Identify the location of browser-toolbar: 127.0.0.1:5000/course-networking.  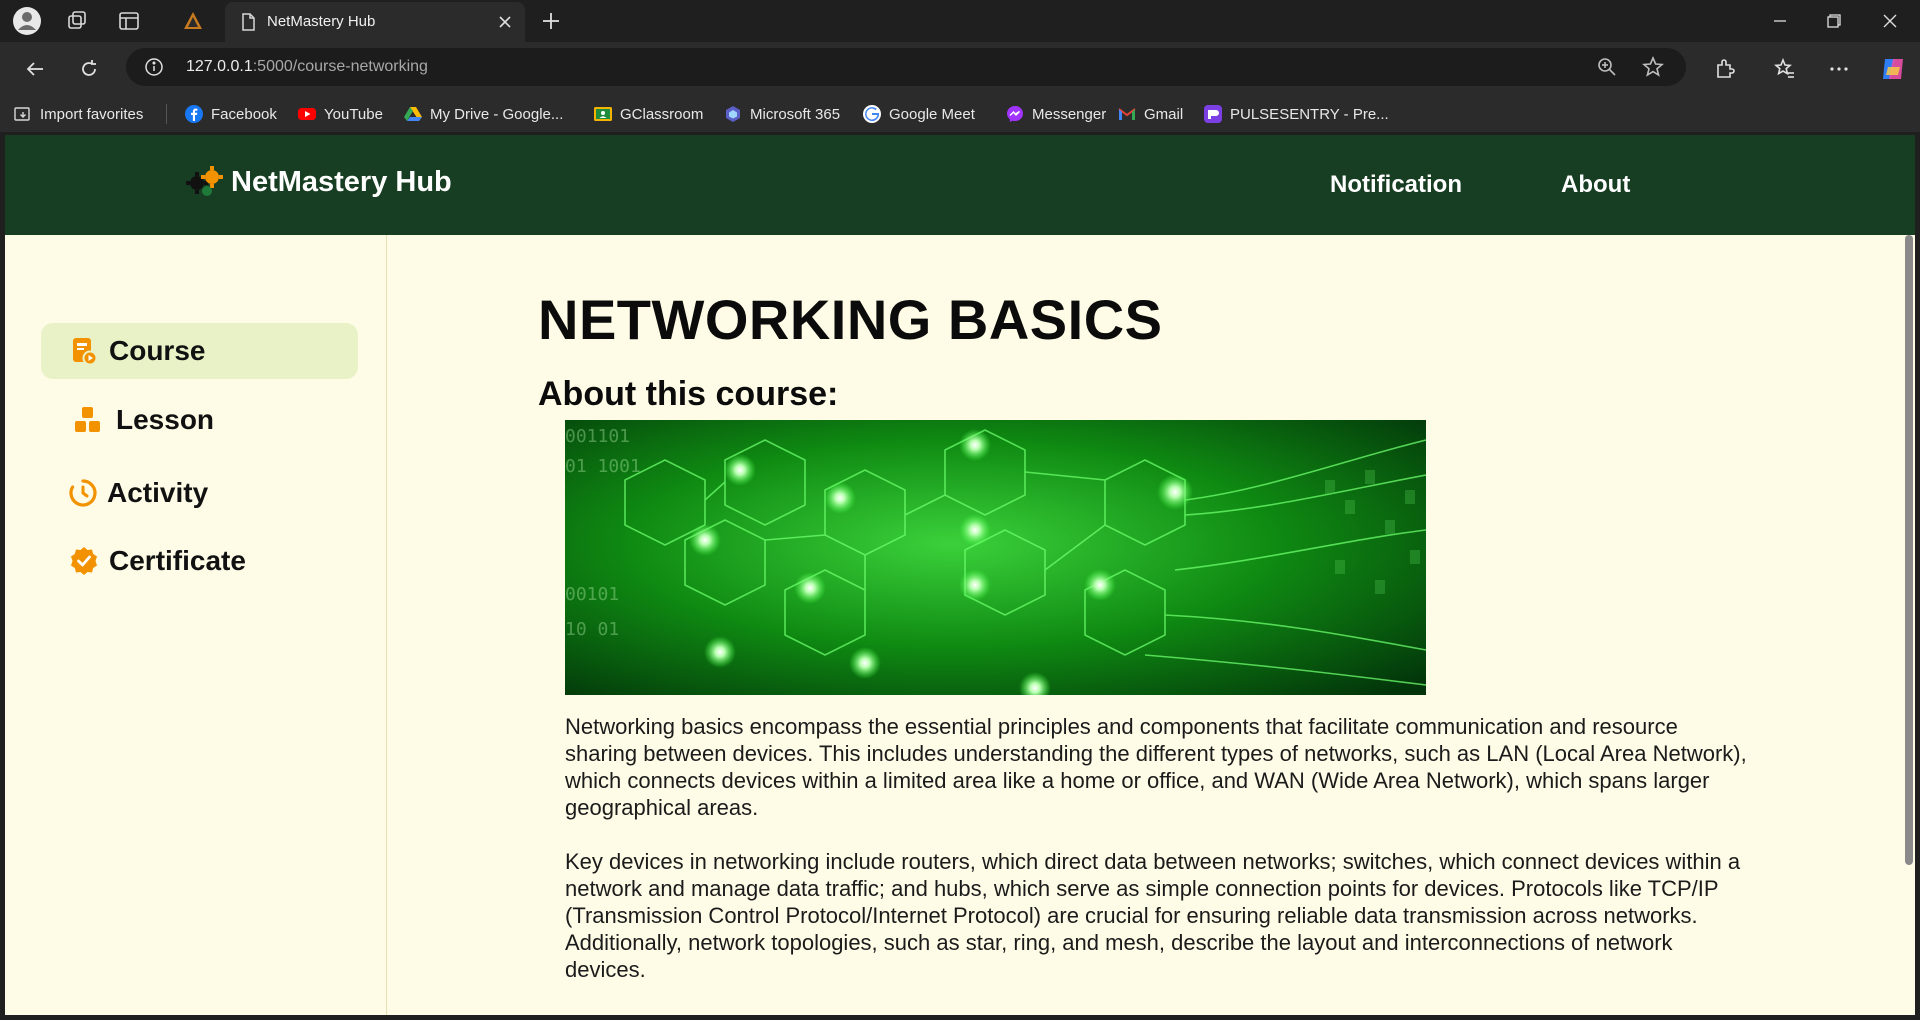
(960, 68).